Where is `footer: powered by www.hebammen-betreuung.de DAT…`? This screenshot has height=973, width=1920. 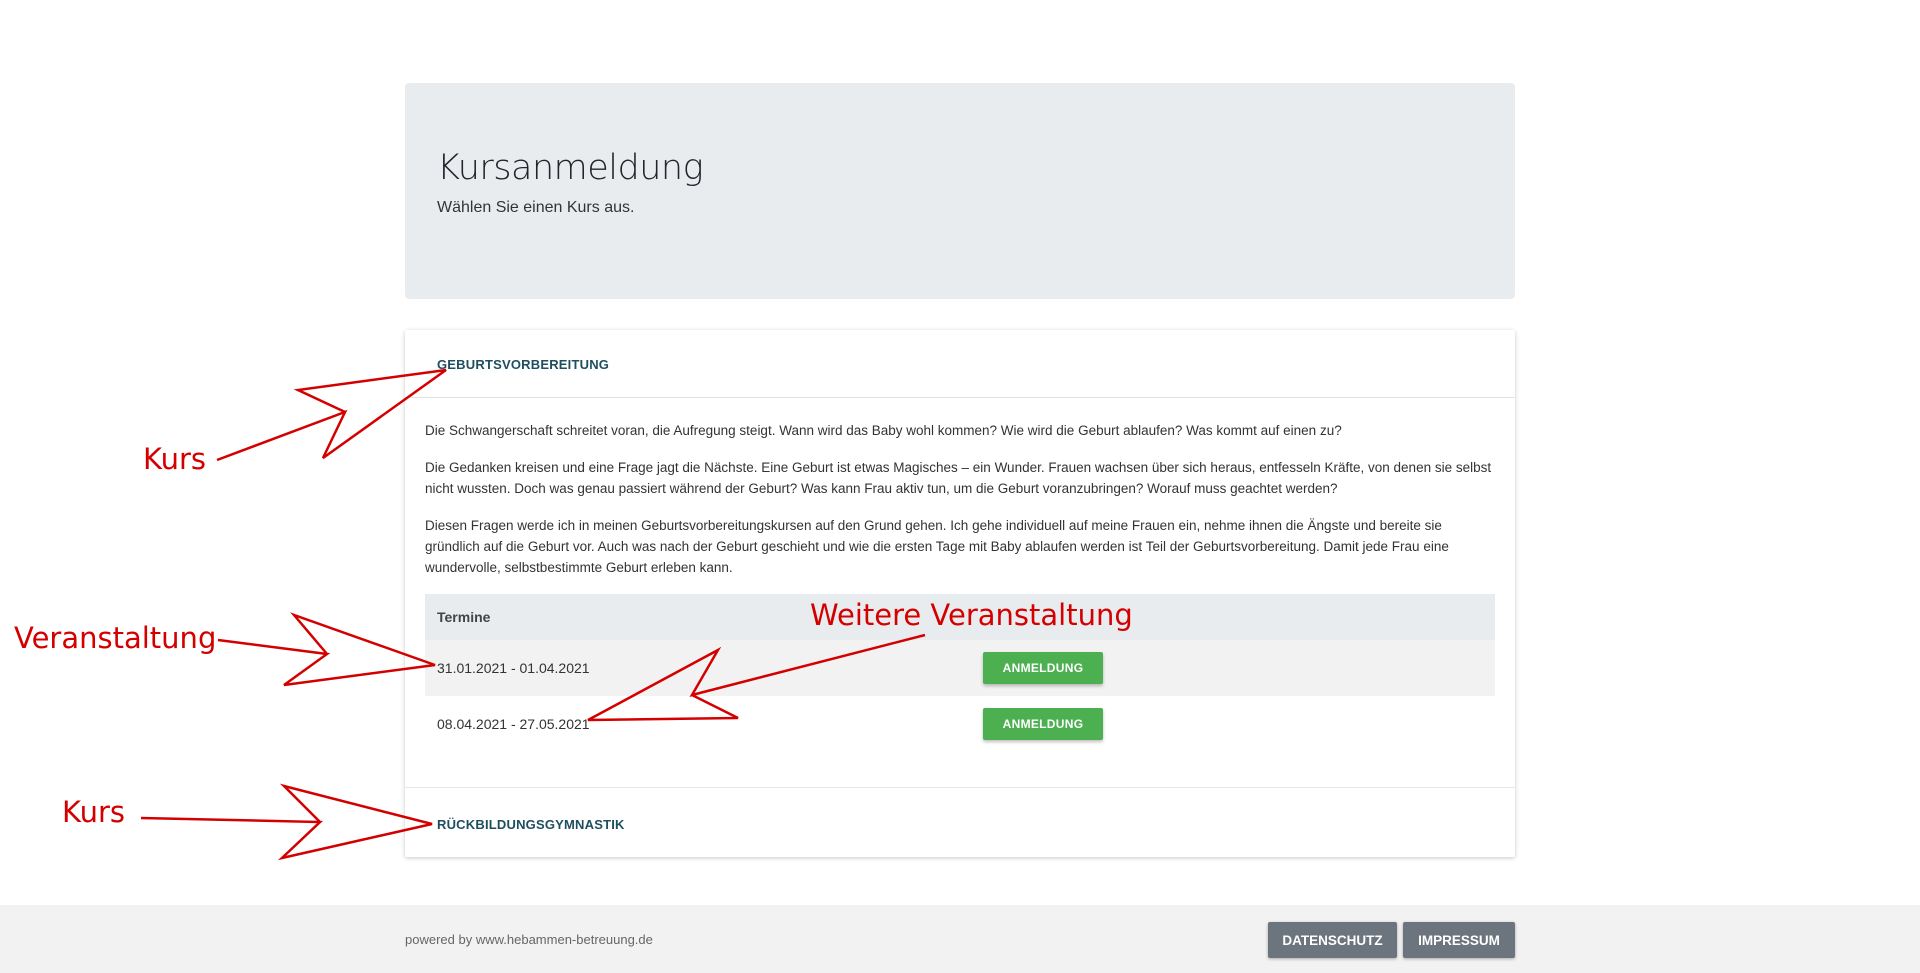 footer: powered by www.hebammen-betreuung.de DAT… is located at coordinates (960, 939).